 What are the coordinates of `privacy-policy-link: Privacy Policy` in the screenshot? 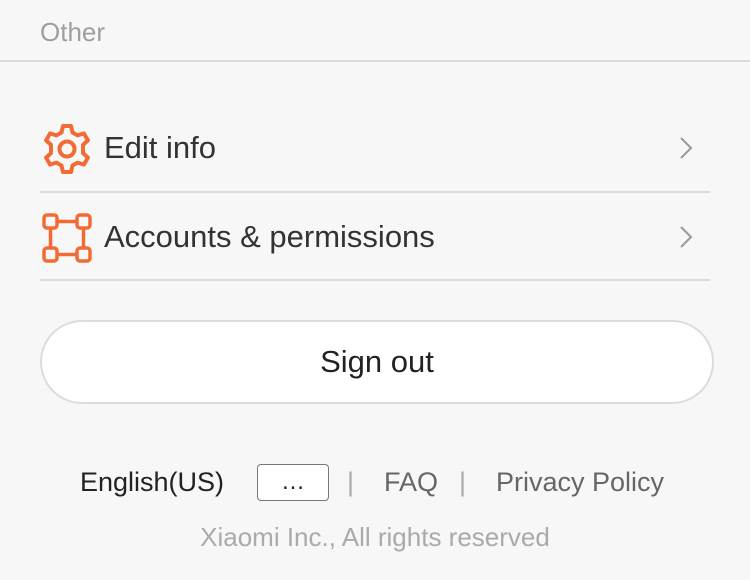 It's located at (580, 482).